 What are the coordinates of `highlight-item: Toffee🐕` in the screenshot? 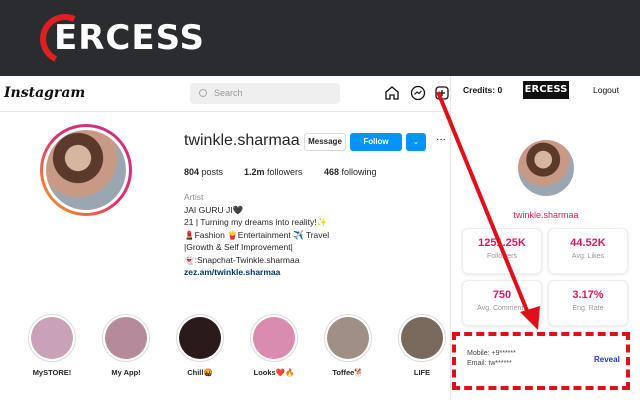 It's located at (348, 345).